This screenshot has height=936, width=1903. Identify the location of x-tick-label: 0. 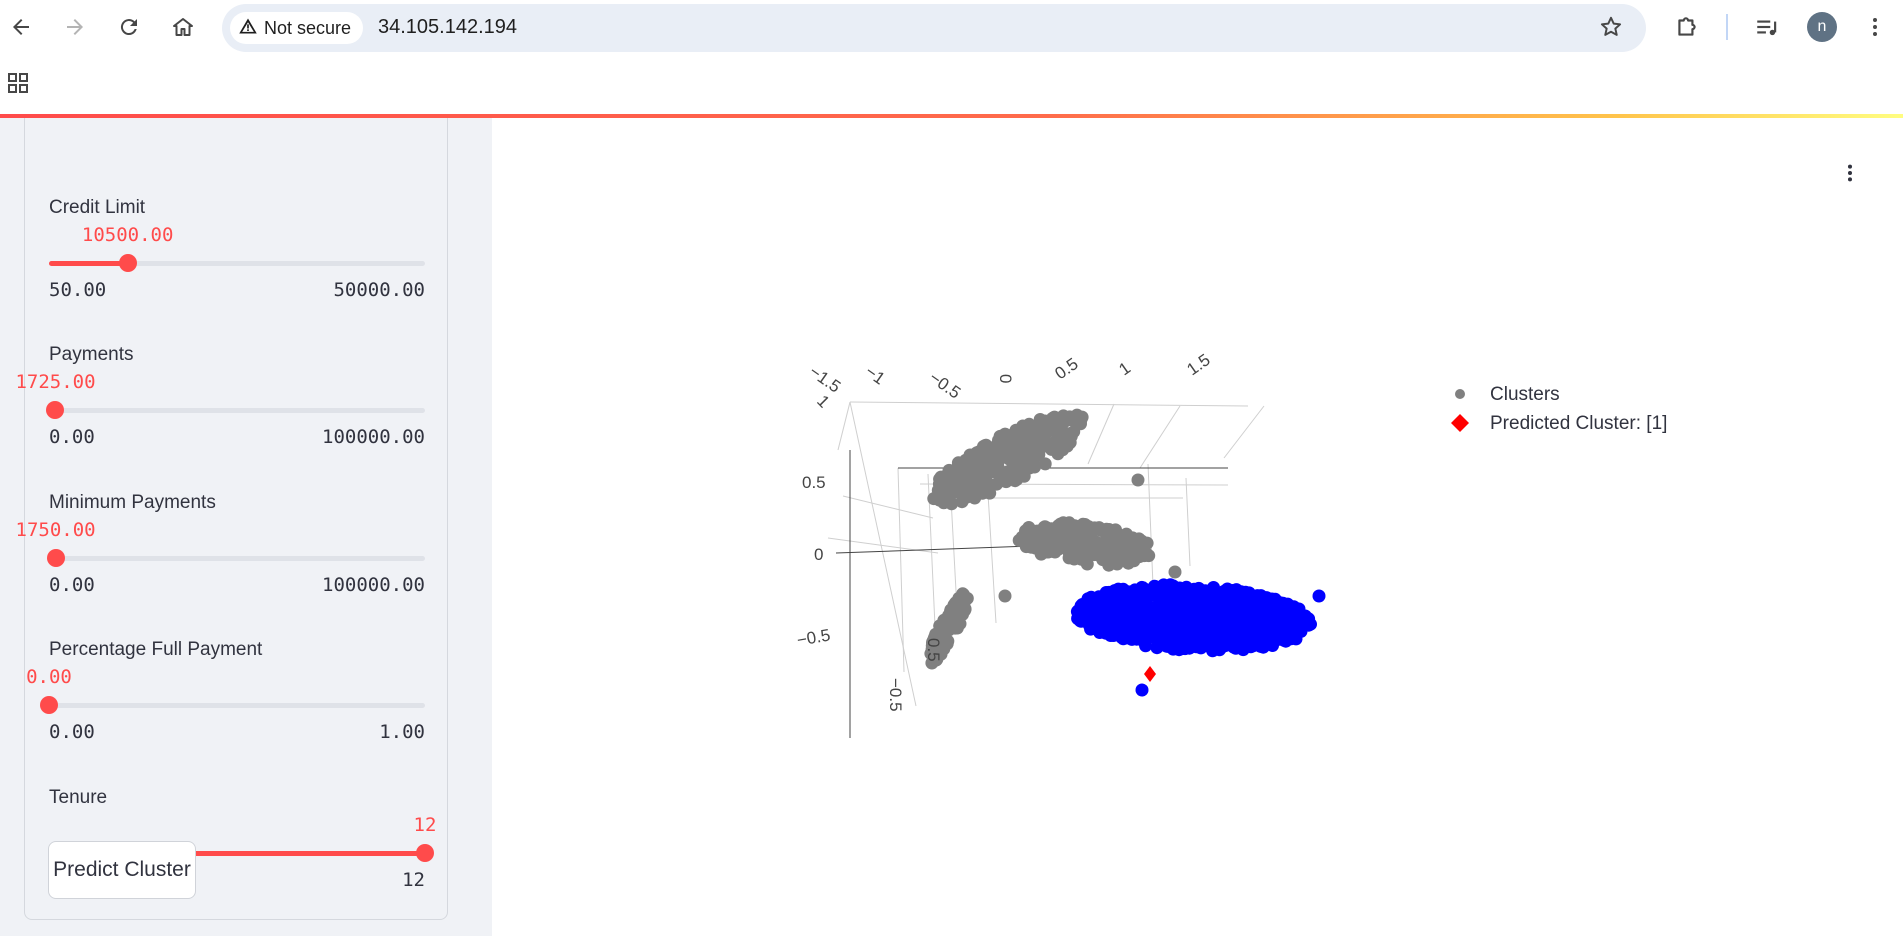
(1005, 378).